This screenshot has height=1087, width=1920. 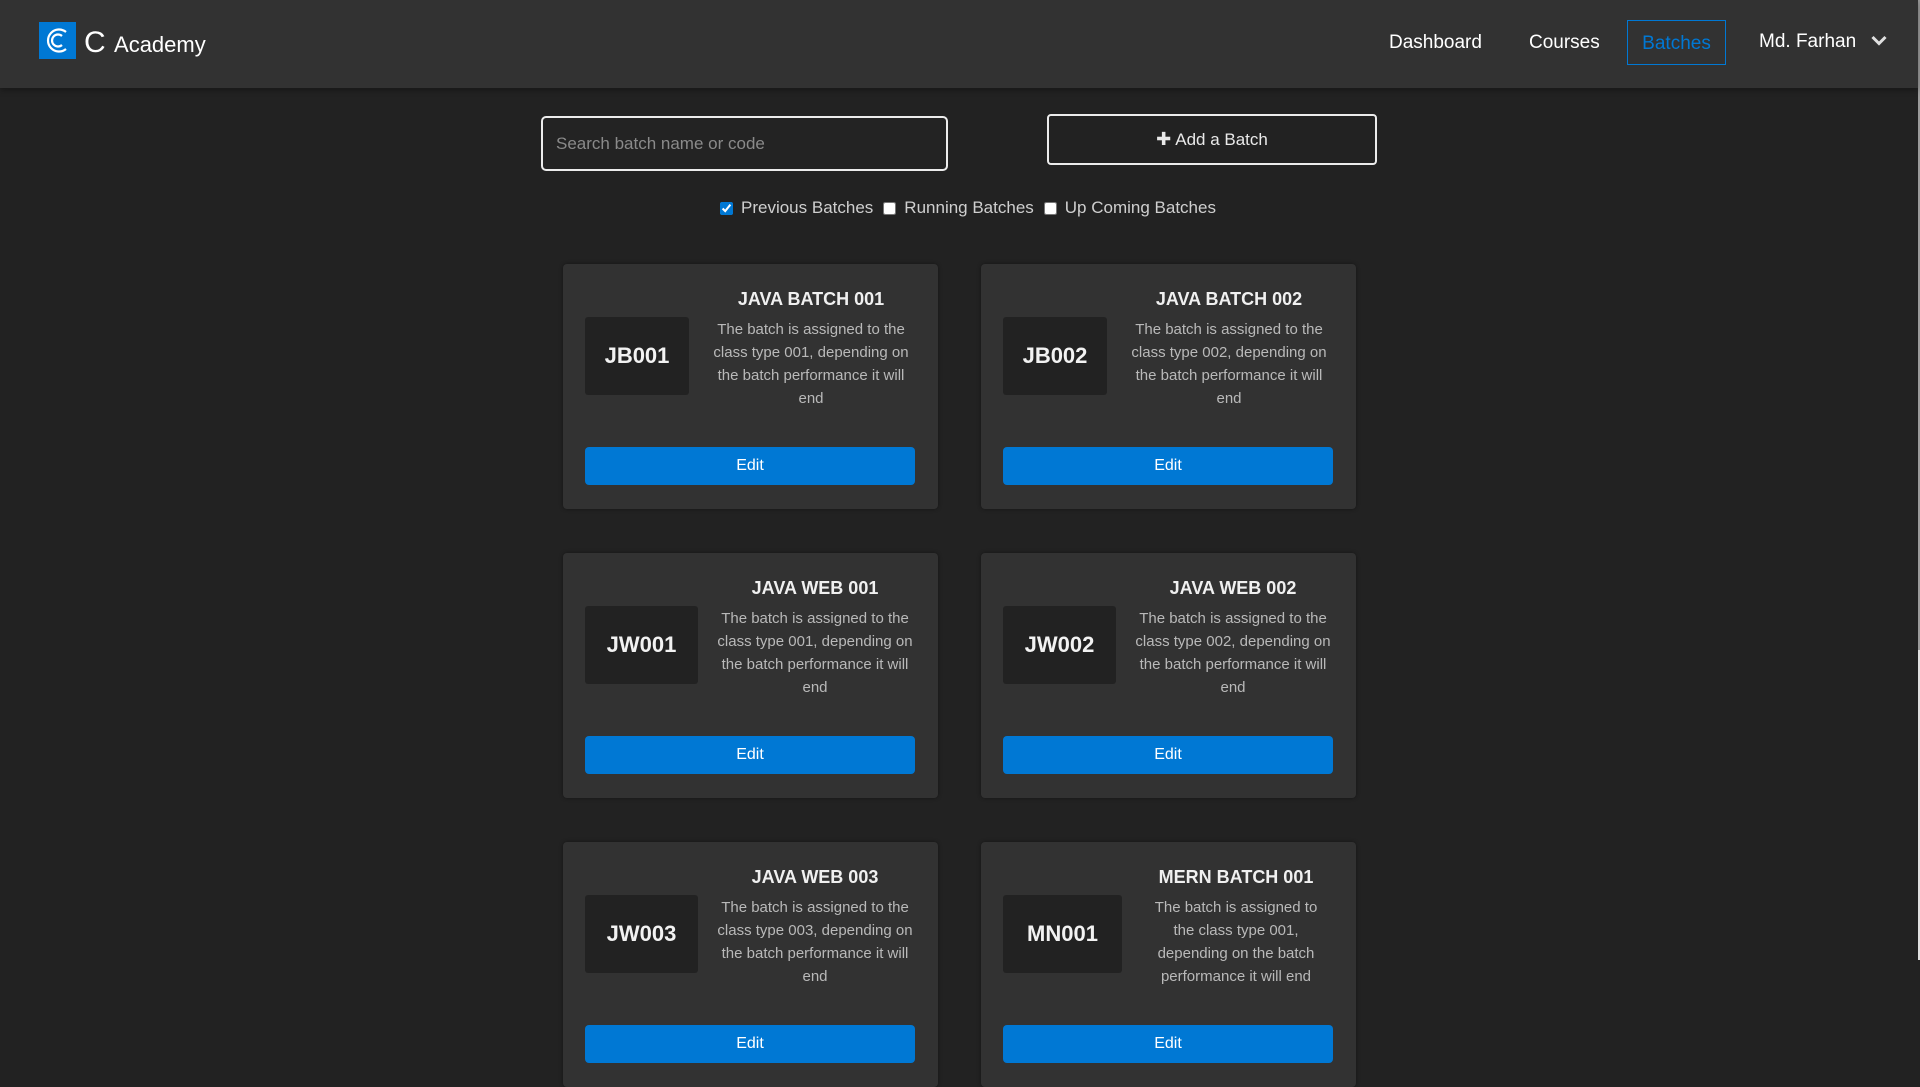 I want to click on filter-upcoming-checkbox, so click(x=1050, y=208).